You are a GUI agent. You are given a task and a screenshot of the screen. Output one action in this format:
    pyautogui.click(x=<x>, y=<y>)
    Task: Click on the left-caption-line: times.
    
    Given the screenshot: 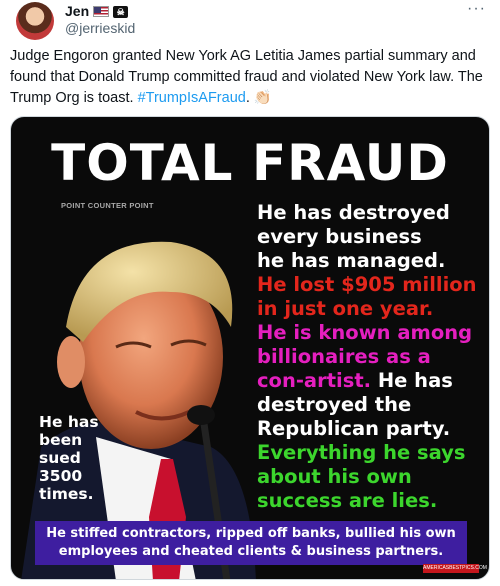 What is the action you would take?
    pyautogui.click(x=66, y=494)
    